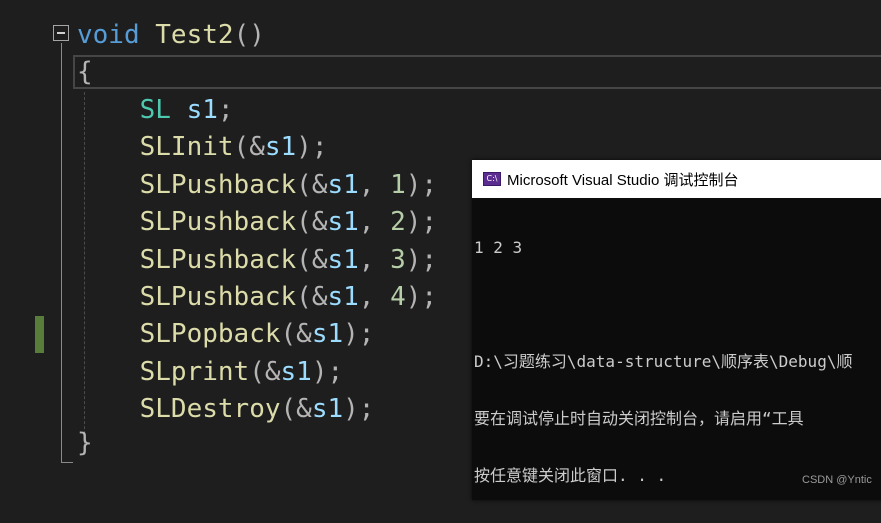  What do you see at coordinates (639, 418) in the screenshot?
I see `console-line: 要在调试停止时自动关闭控制台，请启用“工具` at bounding box center [639, 418].